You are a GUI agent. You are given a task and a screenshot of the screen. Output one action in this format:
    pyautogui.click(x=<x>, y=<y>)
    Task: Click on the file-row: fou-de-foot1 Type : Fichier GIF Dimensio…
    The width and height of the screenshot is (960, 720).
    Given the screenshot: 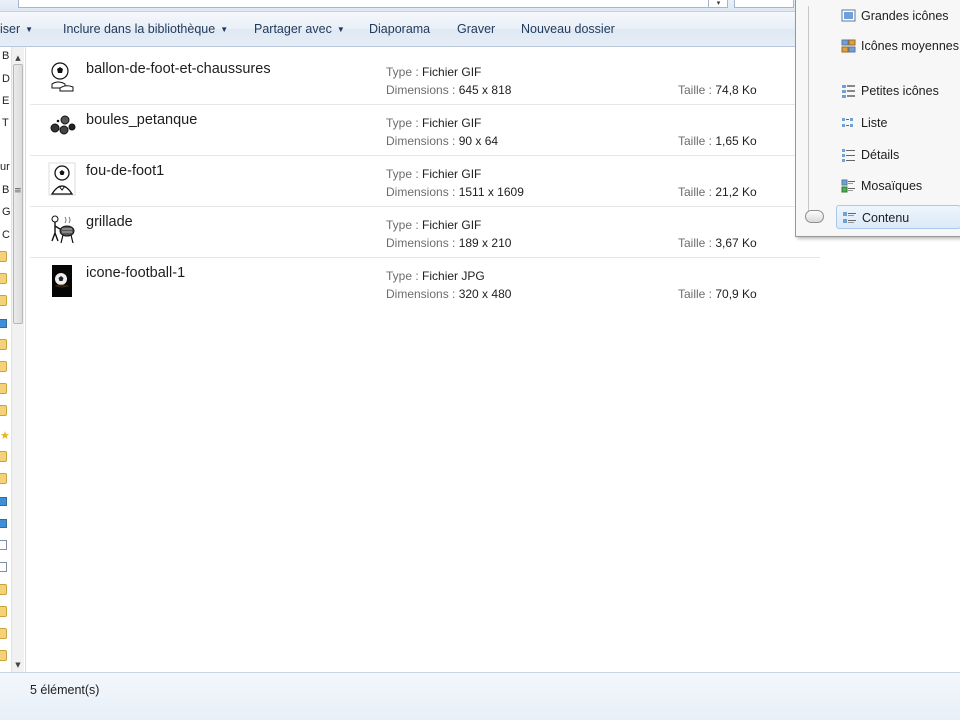 What is the action you would take?
    pyautogui.click(x=425, y=181)
    